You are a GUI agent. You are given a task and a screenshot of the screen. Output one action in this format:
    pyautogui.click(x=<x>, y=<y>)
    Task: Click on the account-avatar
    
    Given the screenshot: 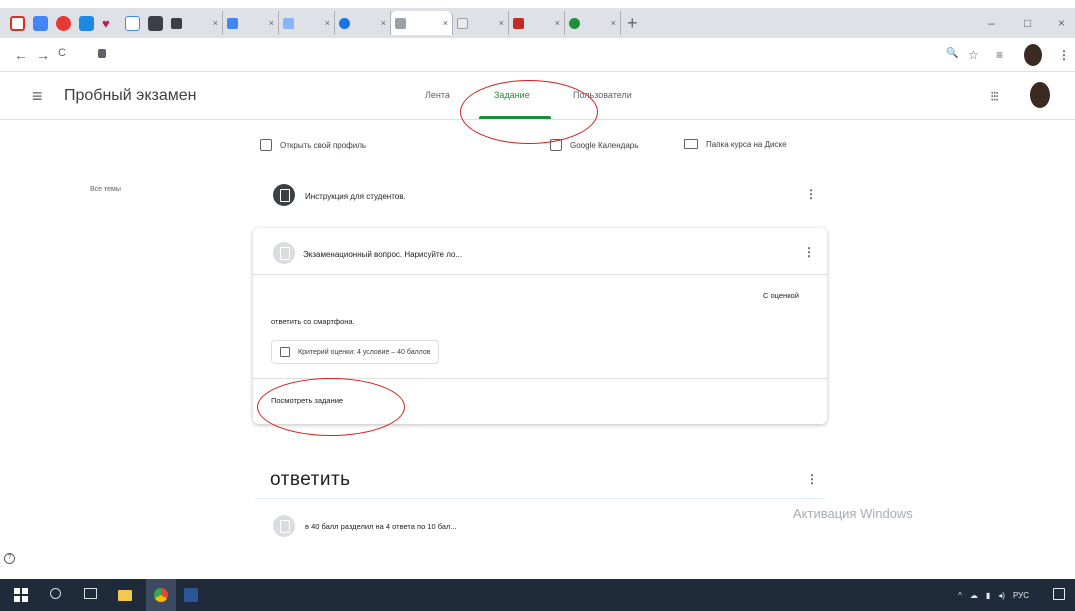 What is the action you would take?
    pyautogui.click(x=1040, y=95)
    